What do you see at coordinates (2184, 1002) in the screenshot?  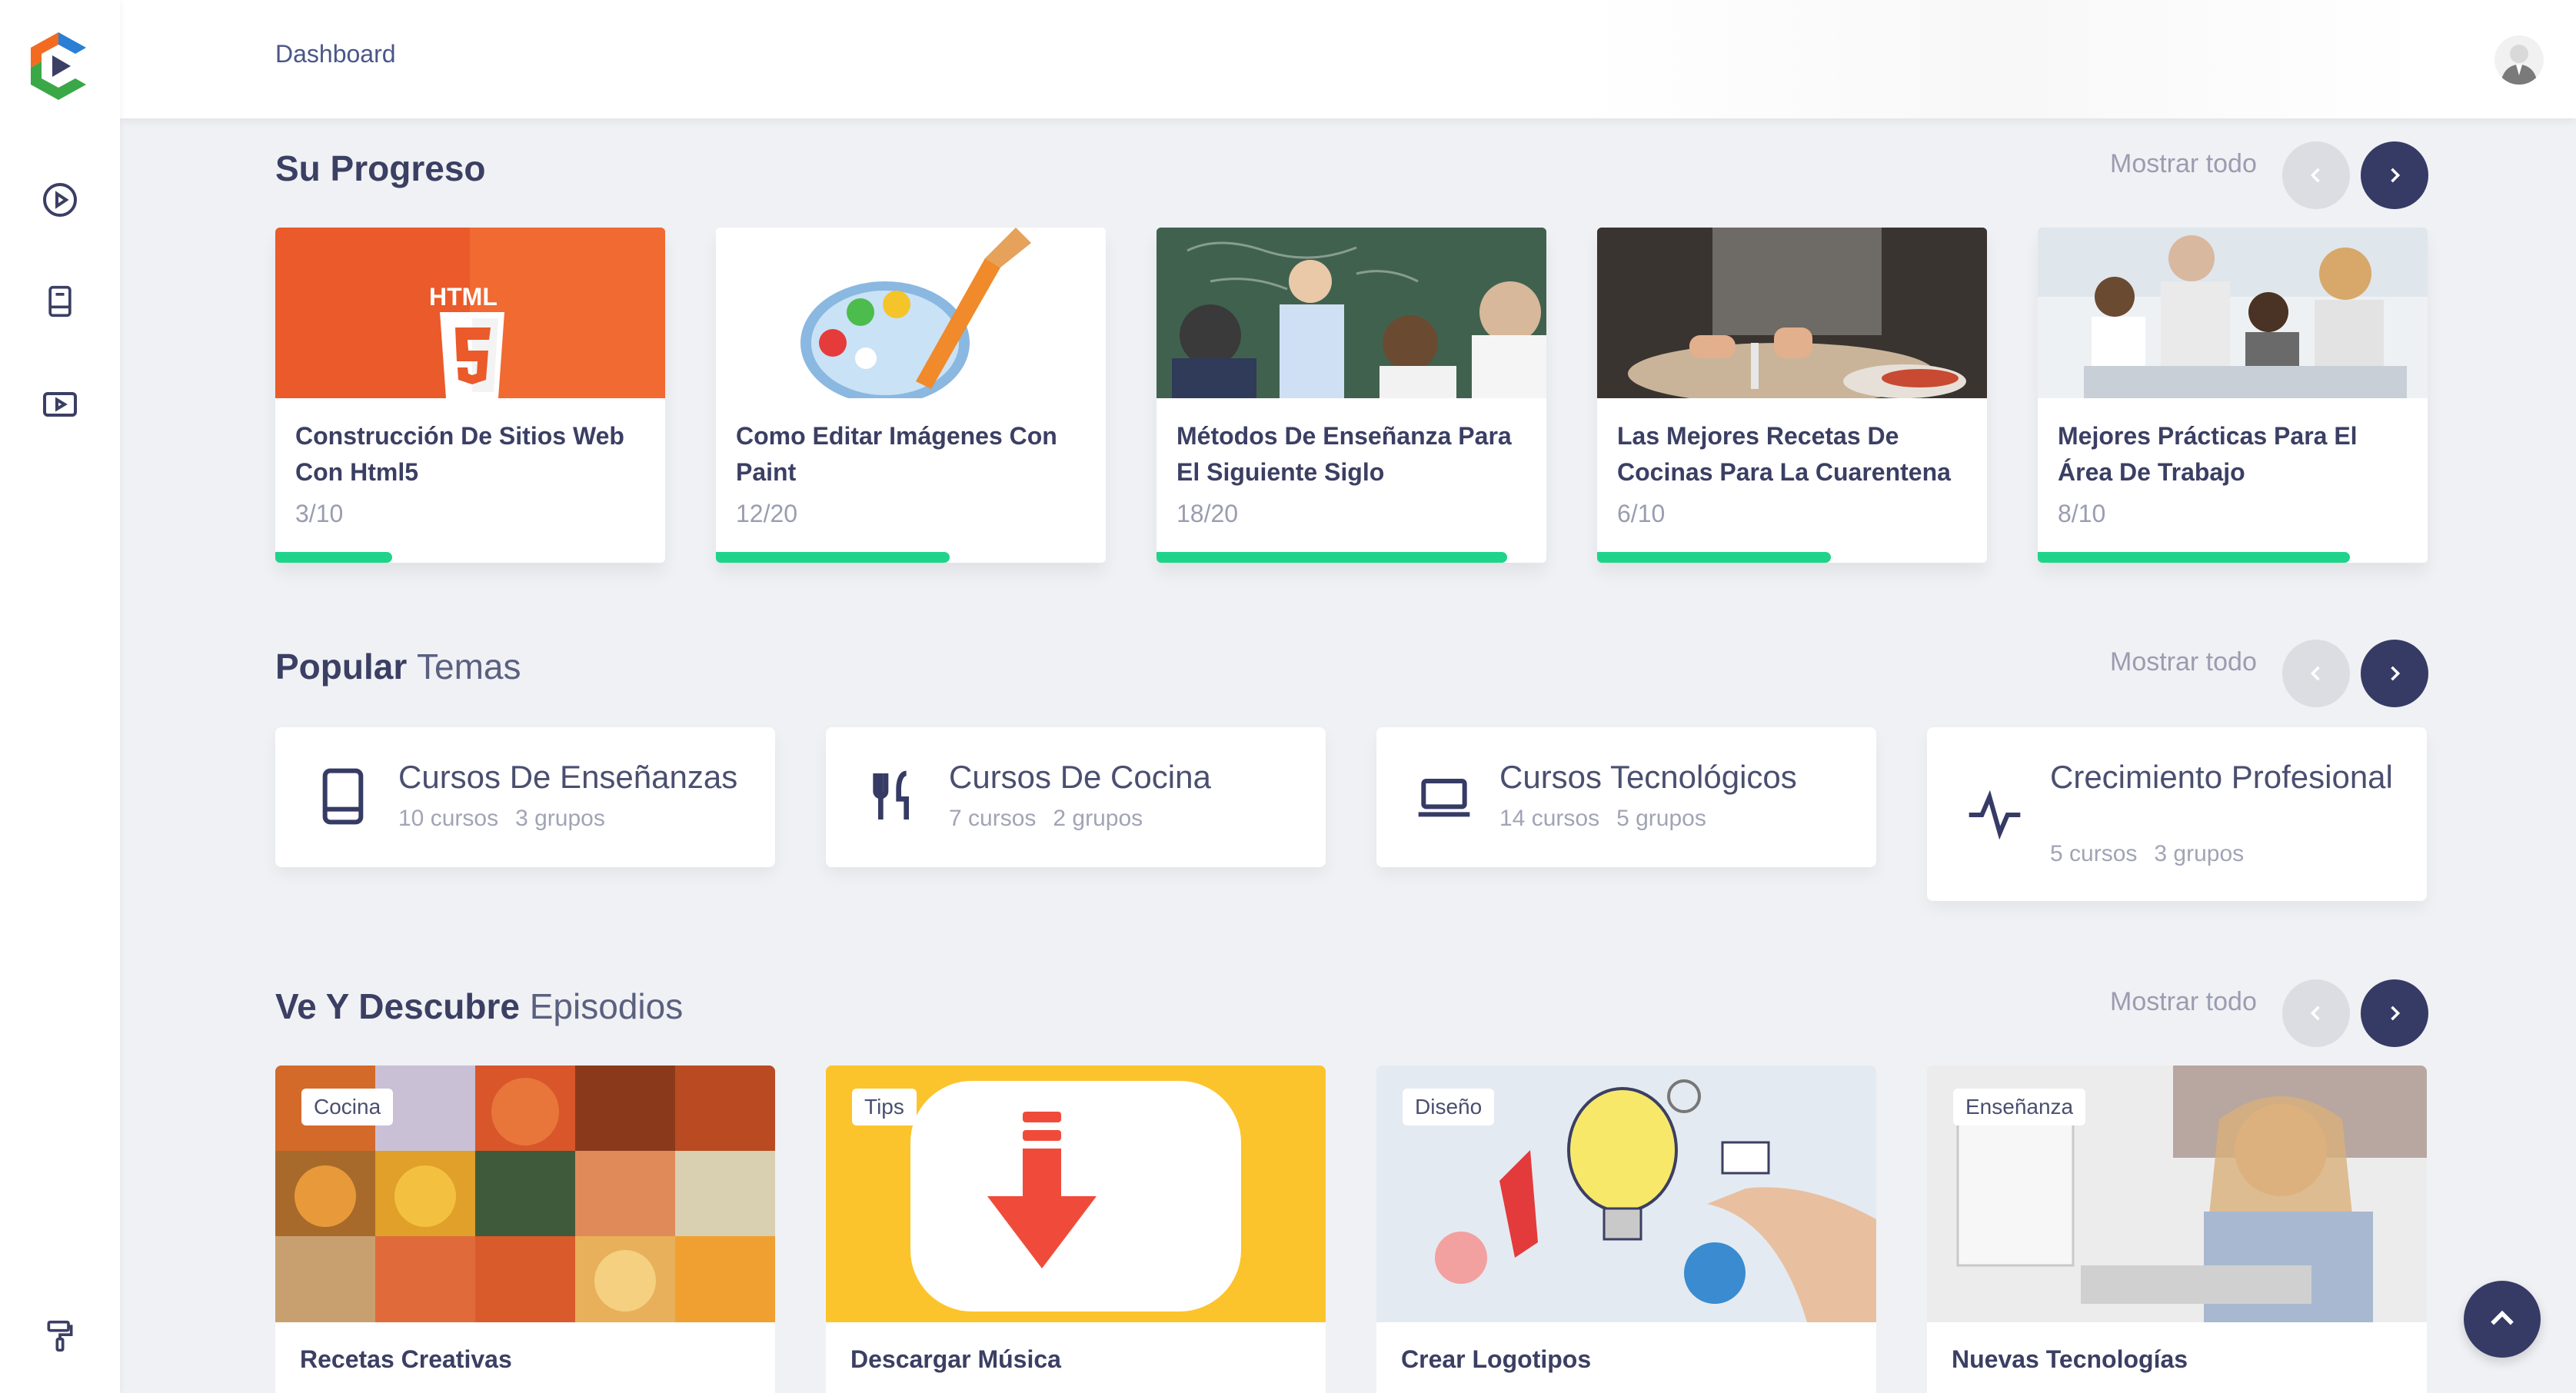 I see `episodes-show-all-link: Mostrar todo` at bounding box center [2184, 1002].